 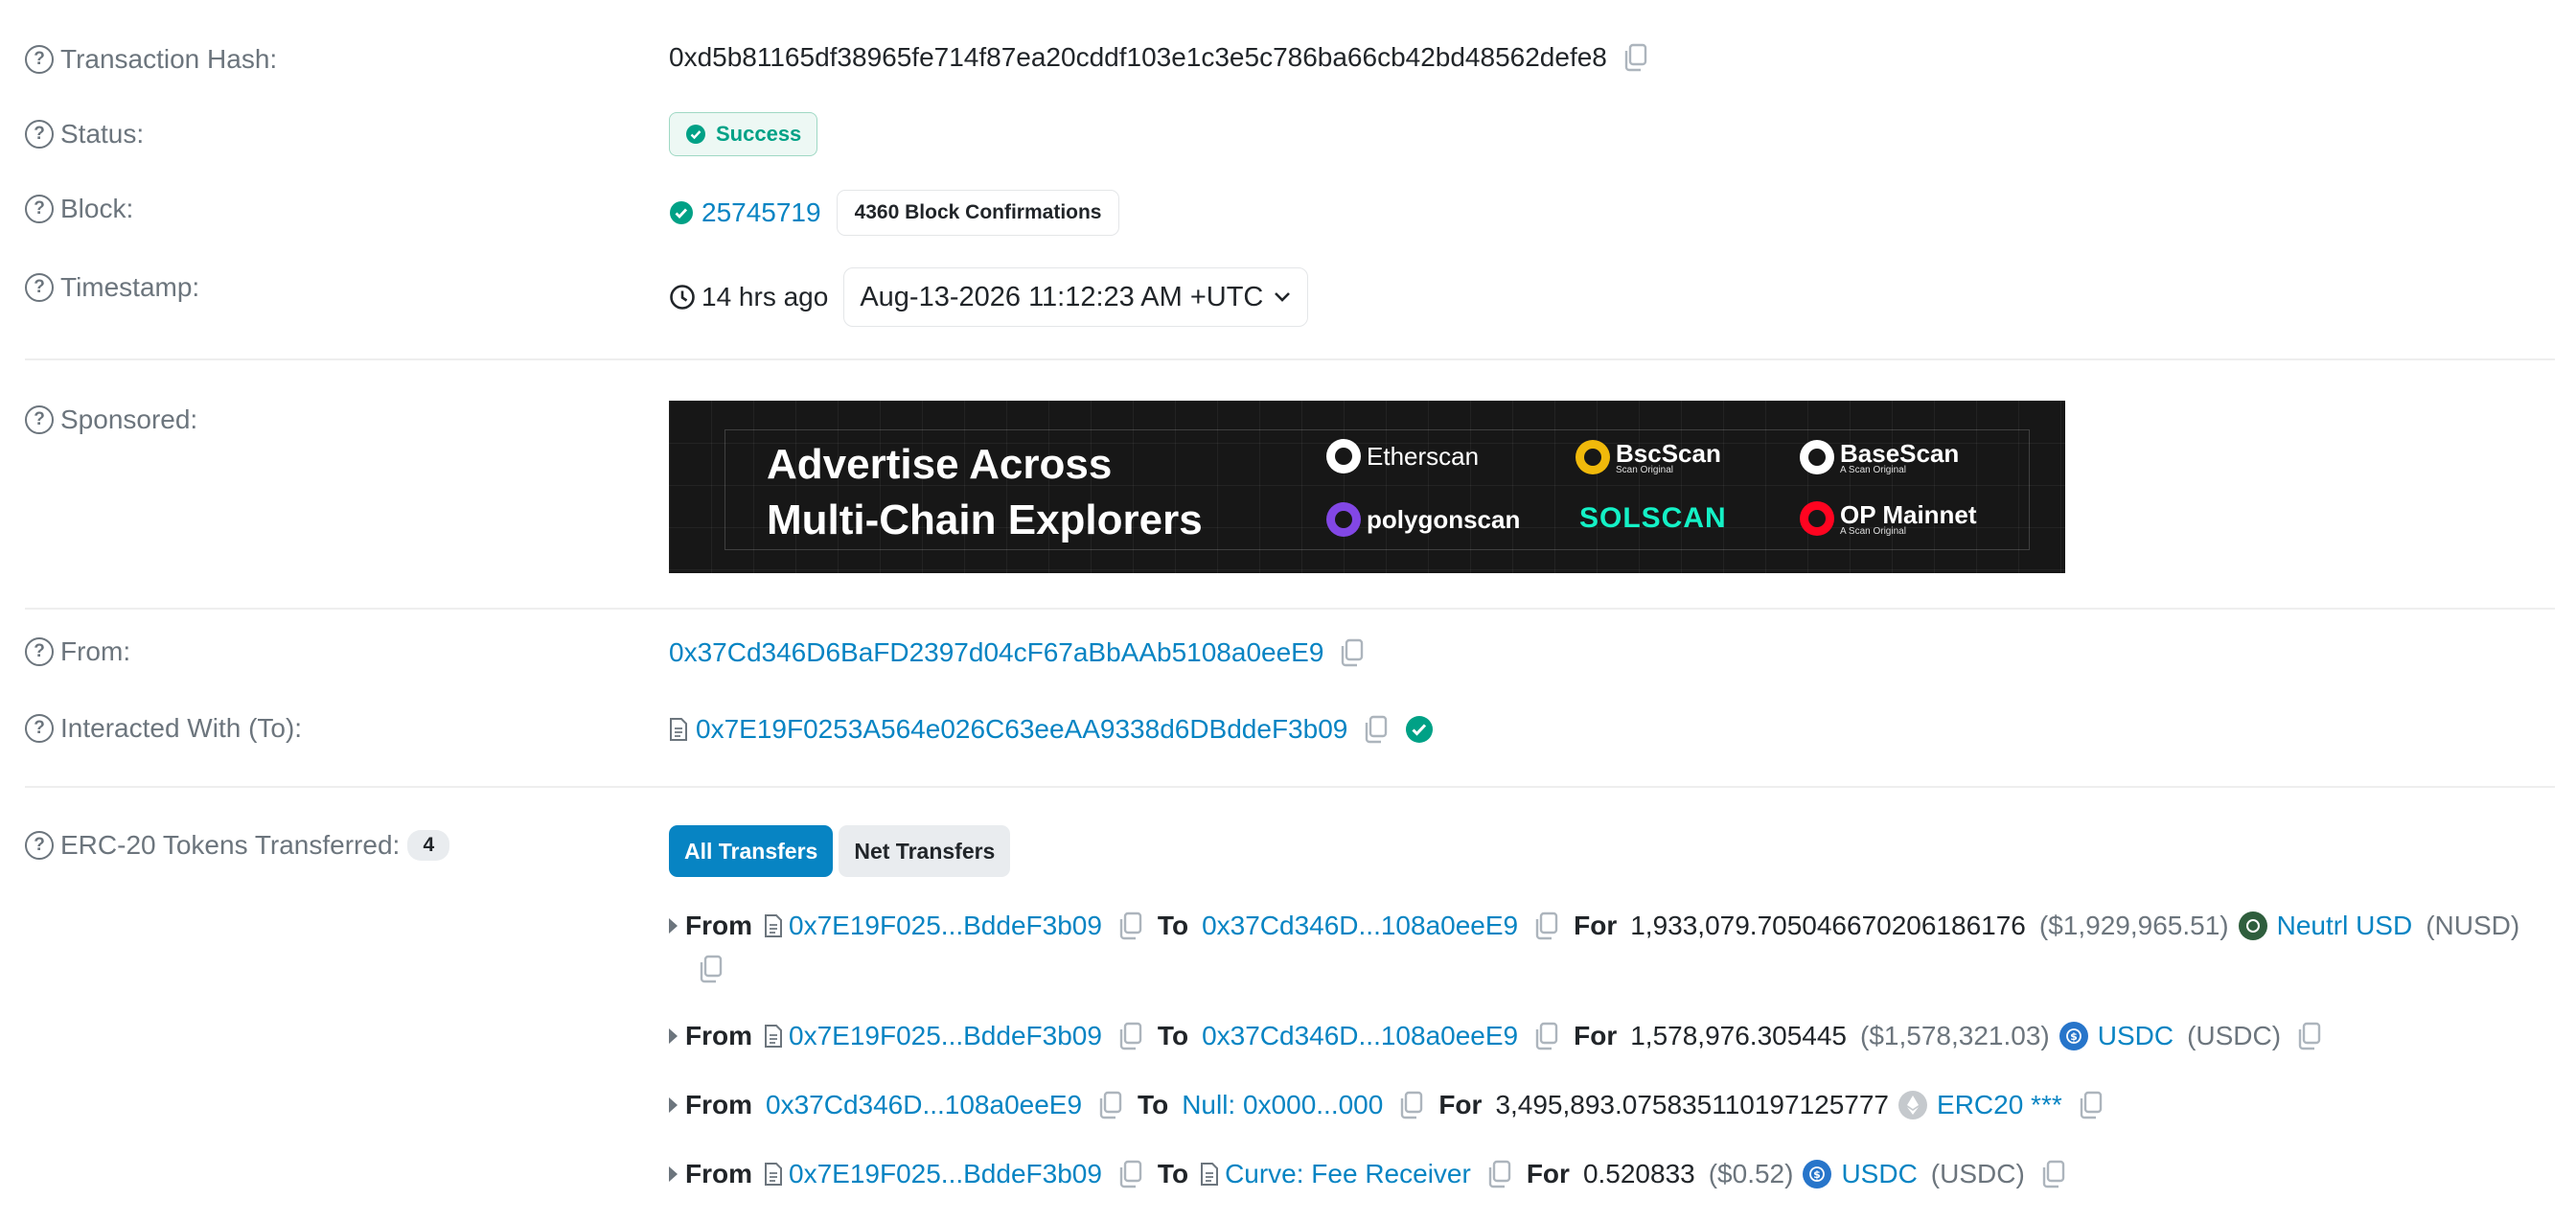 What do you see at coordinates (77, 652) in the screenshot?
I see `from-label: ? From:` at bounding box center [77, 652].